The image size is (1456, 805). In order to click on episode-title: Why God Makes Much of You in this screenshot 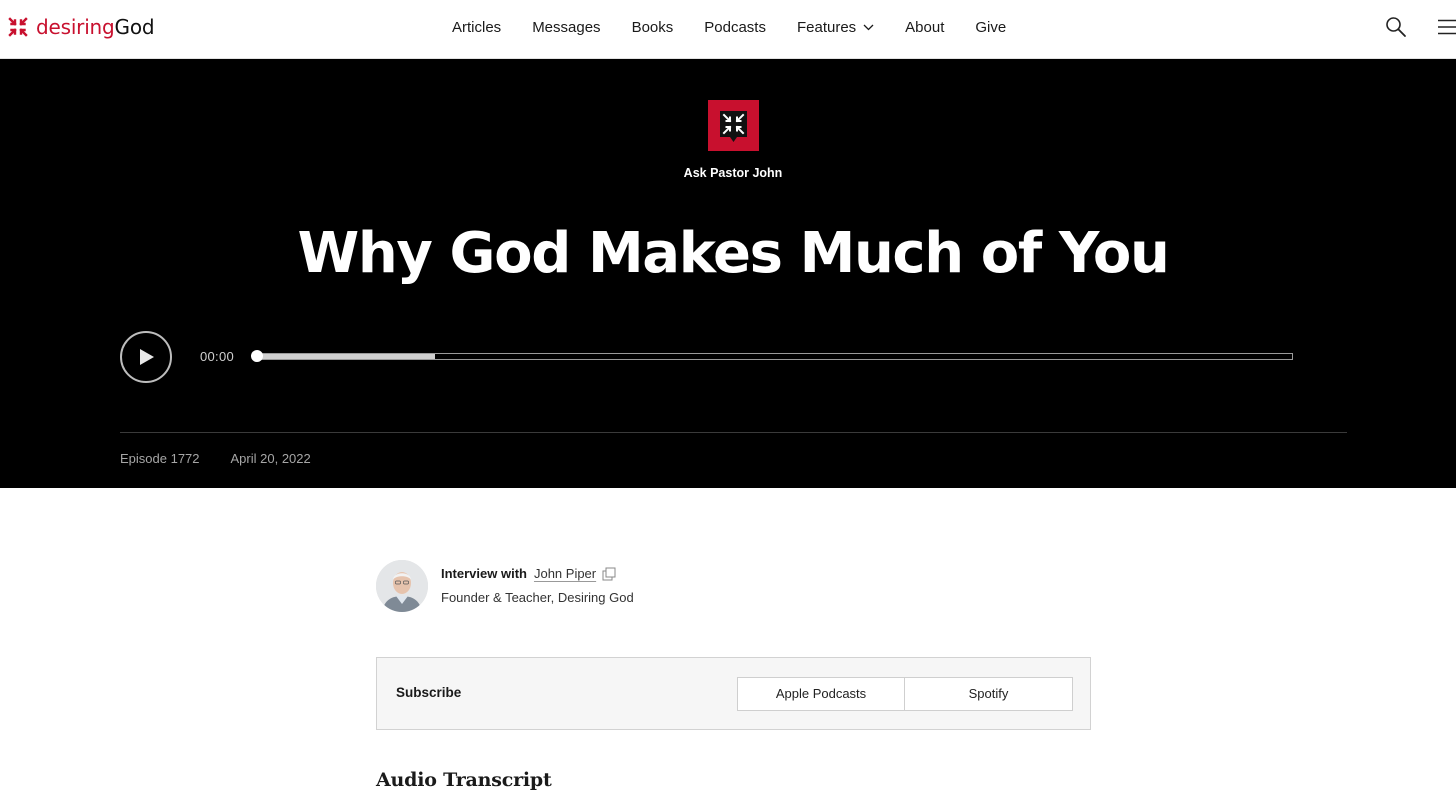, I will do `click(733, 253)`.